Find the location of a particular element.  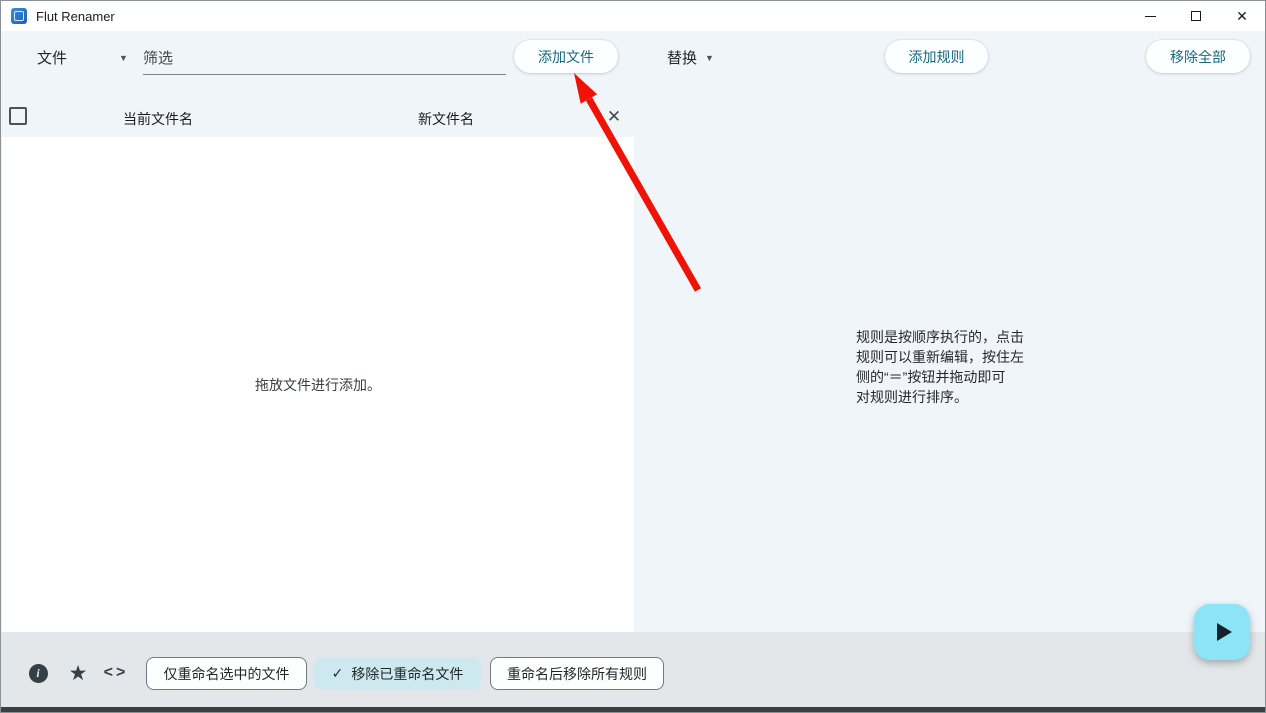

chip-label: 重命名后移除所有规则 is located at coordinates (577, 673).